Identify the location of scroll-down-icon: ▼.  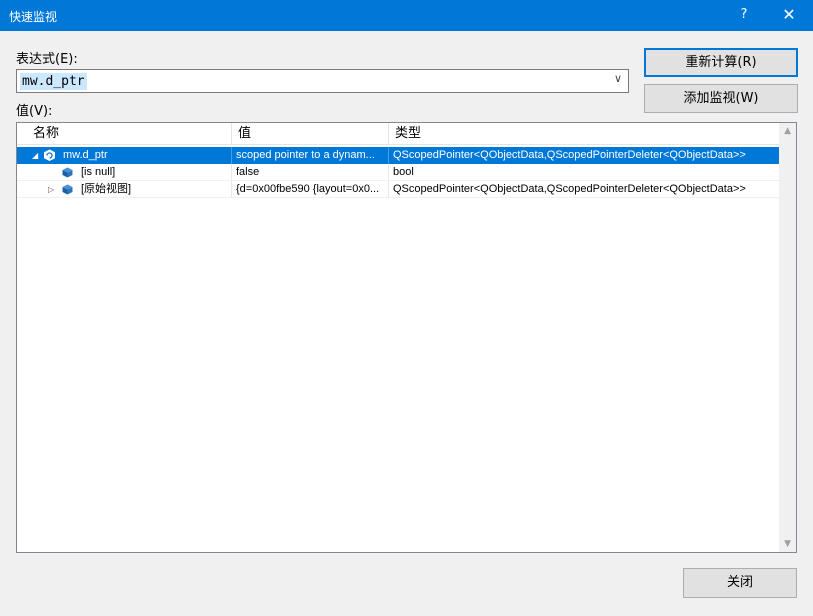
(787, 544).